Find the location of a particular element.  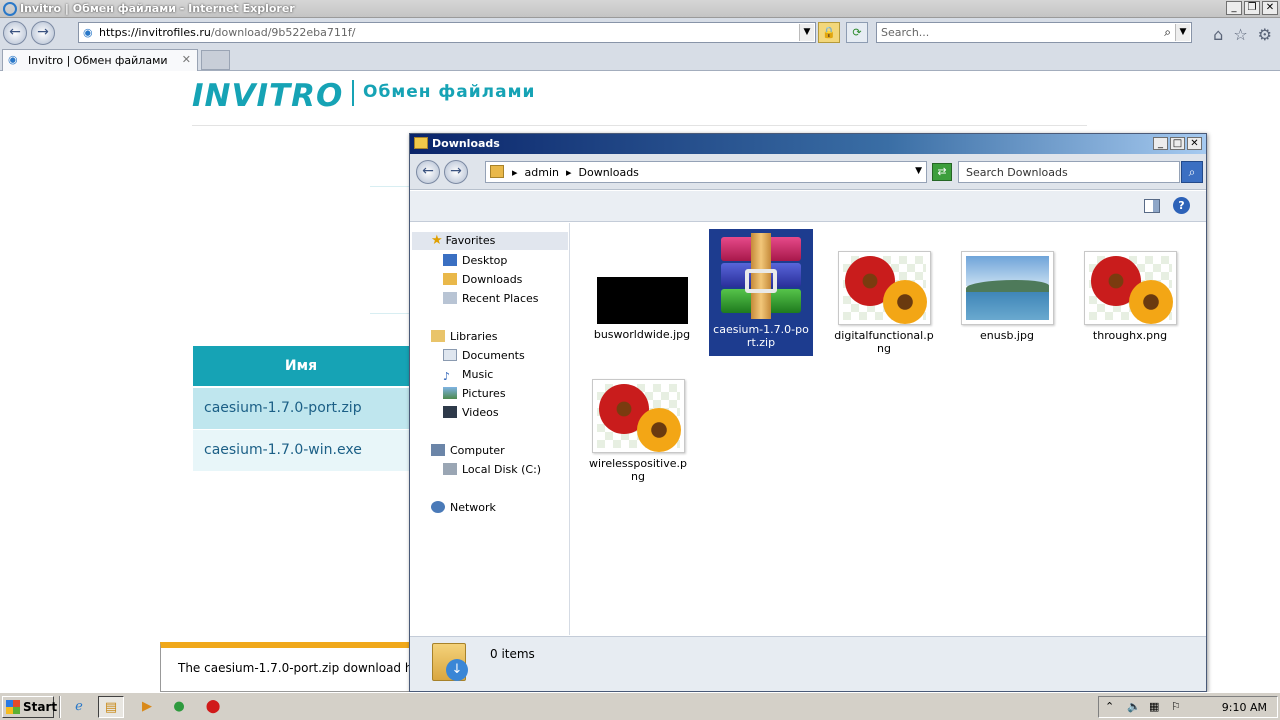

recent-places-icon is located at coordinates (450, 298).